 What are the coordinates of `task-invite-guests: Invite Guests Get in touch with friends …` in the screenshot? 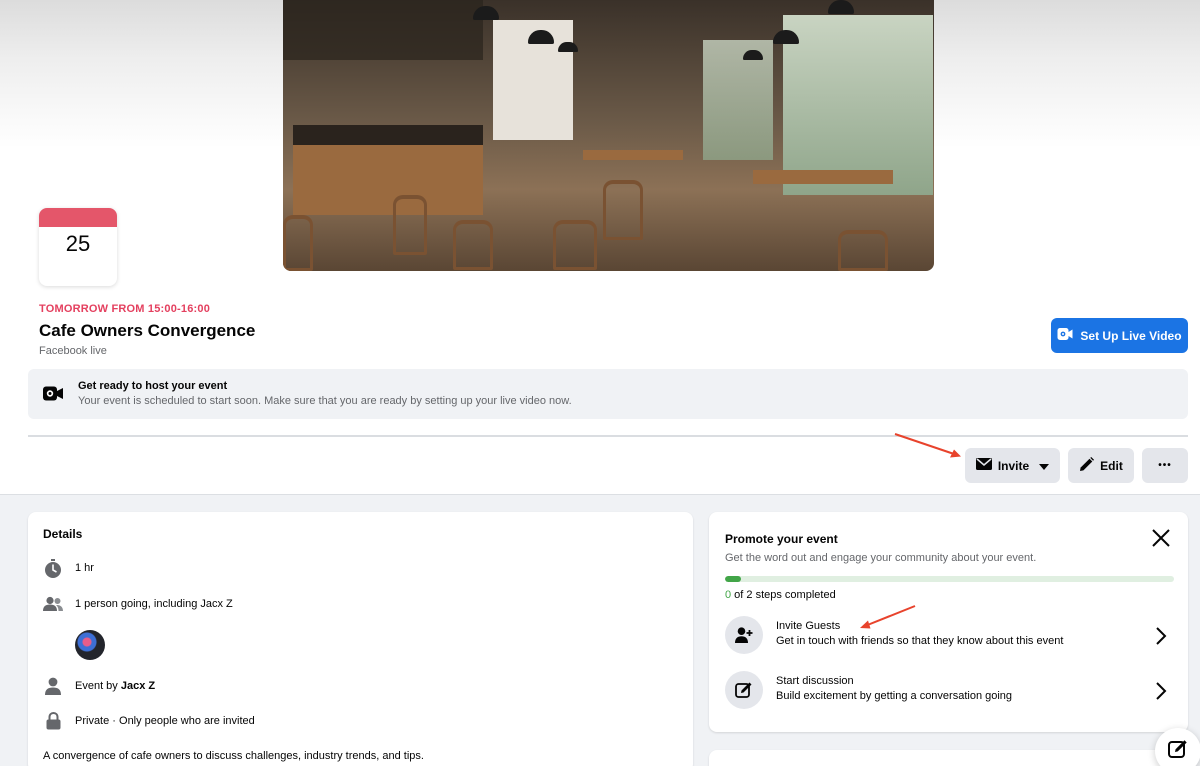 It's located at (949, 635).